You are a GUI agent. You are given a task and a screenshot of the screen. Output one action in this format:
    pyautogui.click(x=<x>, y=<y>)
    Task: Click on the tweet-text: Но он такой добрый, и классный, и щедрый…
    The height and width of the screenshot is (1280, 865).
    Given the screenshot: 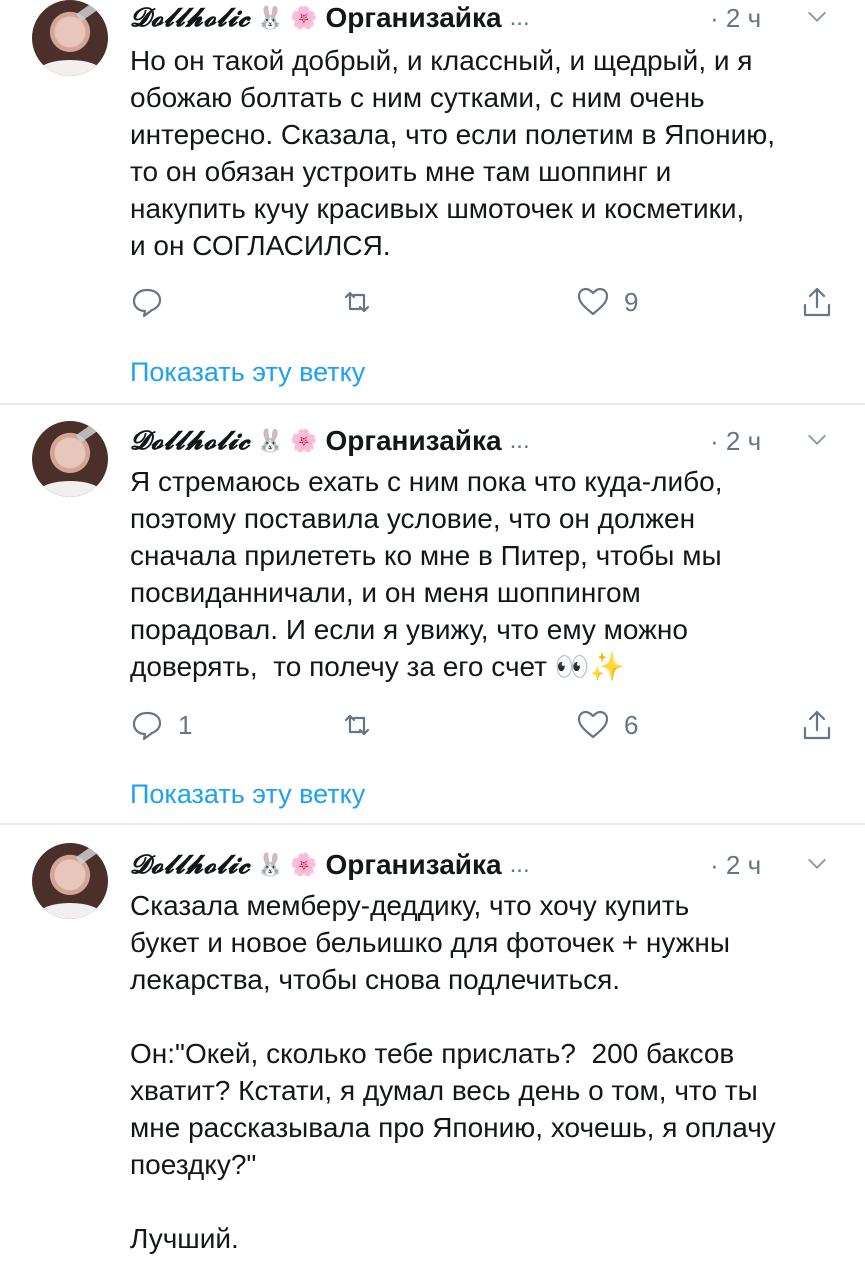 What is the action you would take?
    pyautogui.click(x=453, y=153)
    